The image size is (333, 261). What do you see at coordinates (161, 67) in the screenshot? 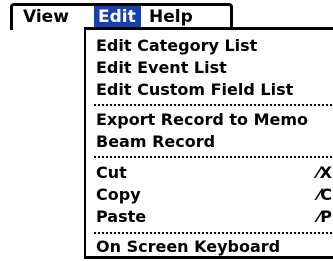
I see `menu-item-label: Edit Event List` at bounding box center [161, 67].